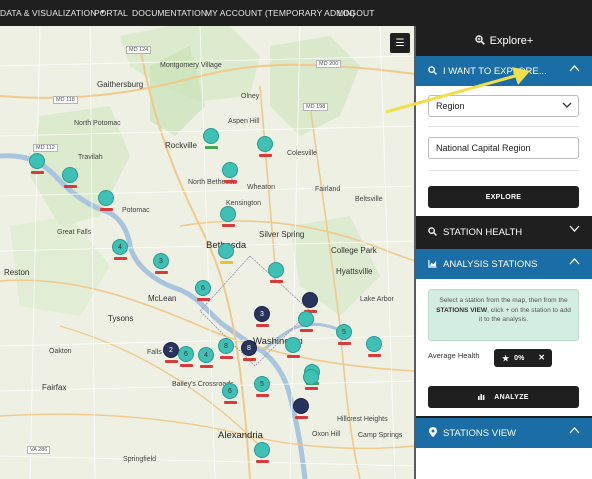 This screenshot has height=479, width=592. Describe the element at coordinates (483, 148) in the screenshot. I see `region-field-value: National Capital Region` at that location.